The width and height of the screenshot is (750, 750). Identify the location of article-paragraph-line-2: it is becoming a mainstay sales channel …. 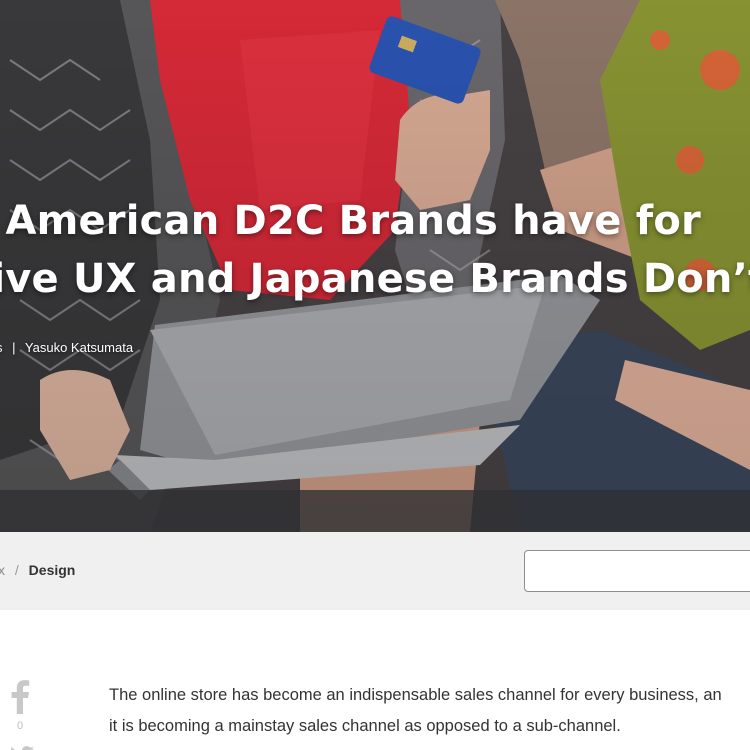
(365, 726).